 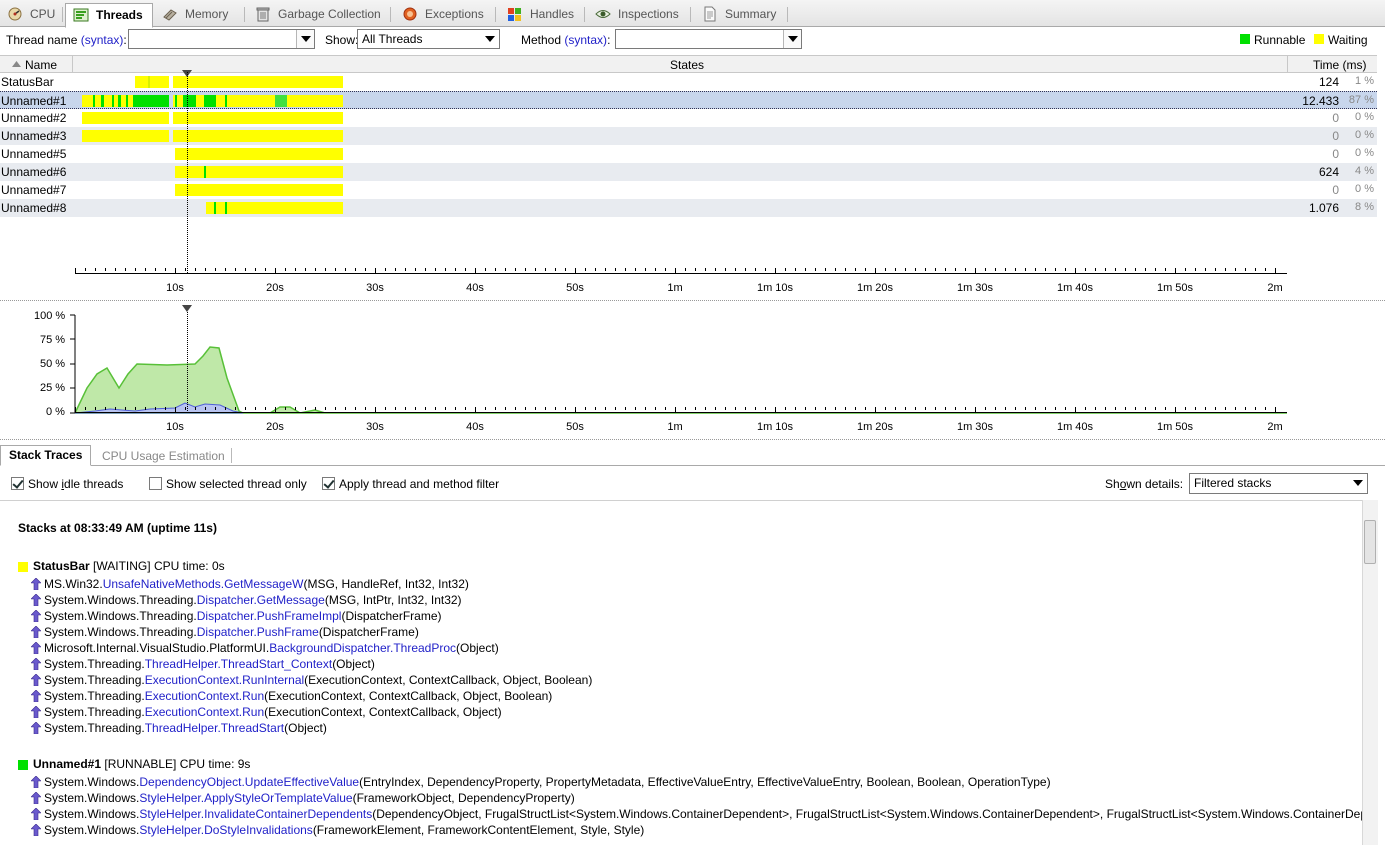 I want to click on apply-filter-checkbox, so click(x=328, y=483).